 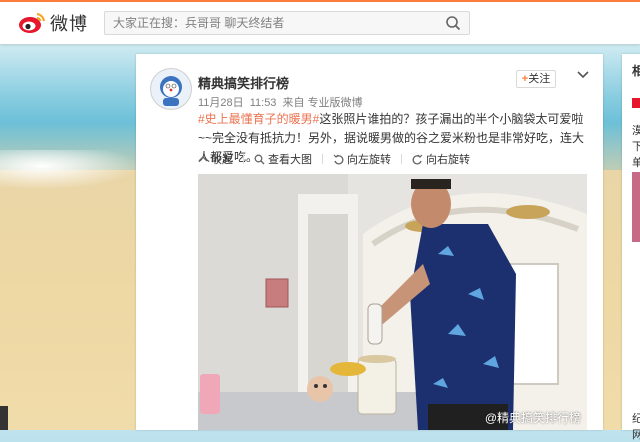 I want to click on scroll-edge, so click(x=4, y=418).